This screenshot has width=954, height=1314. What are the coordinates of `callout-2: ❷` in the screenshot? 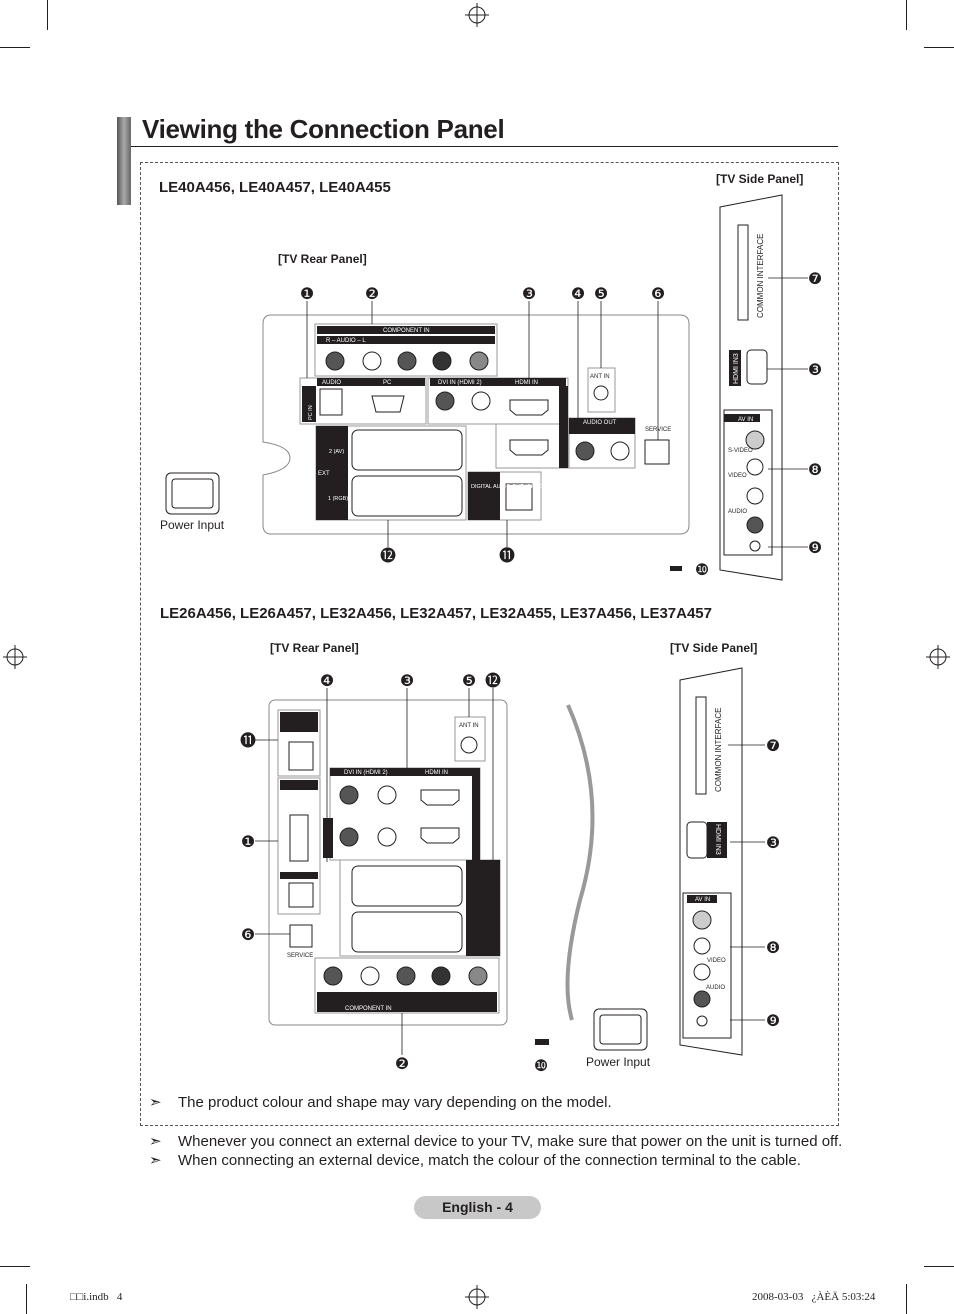 It's located at (402, 1064).